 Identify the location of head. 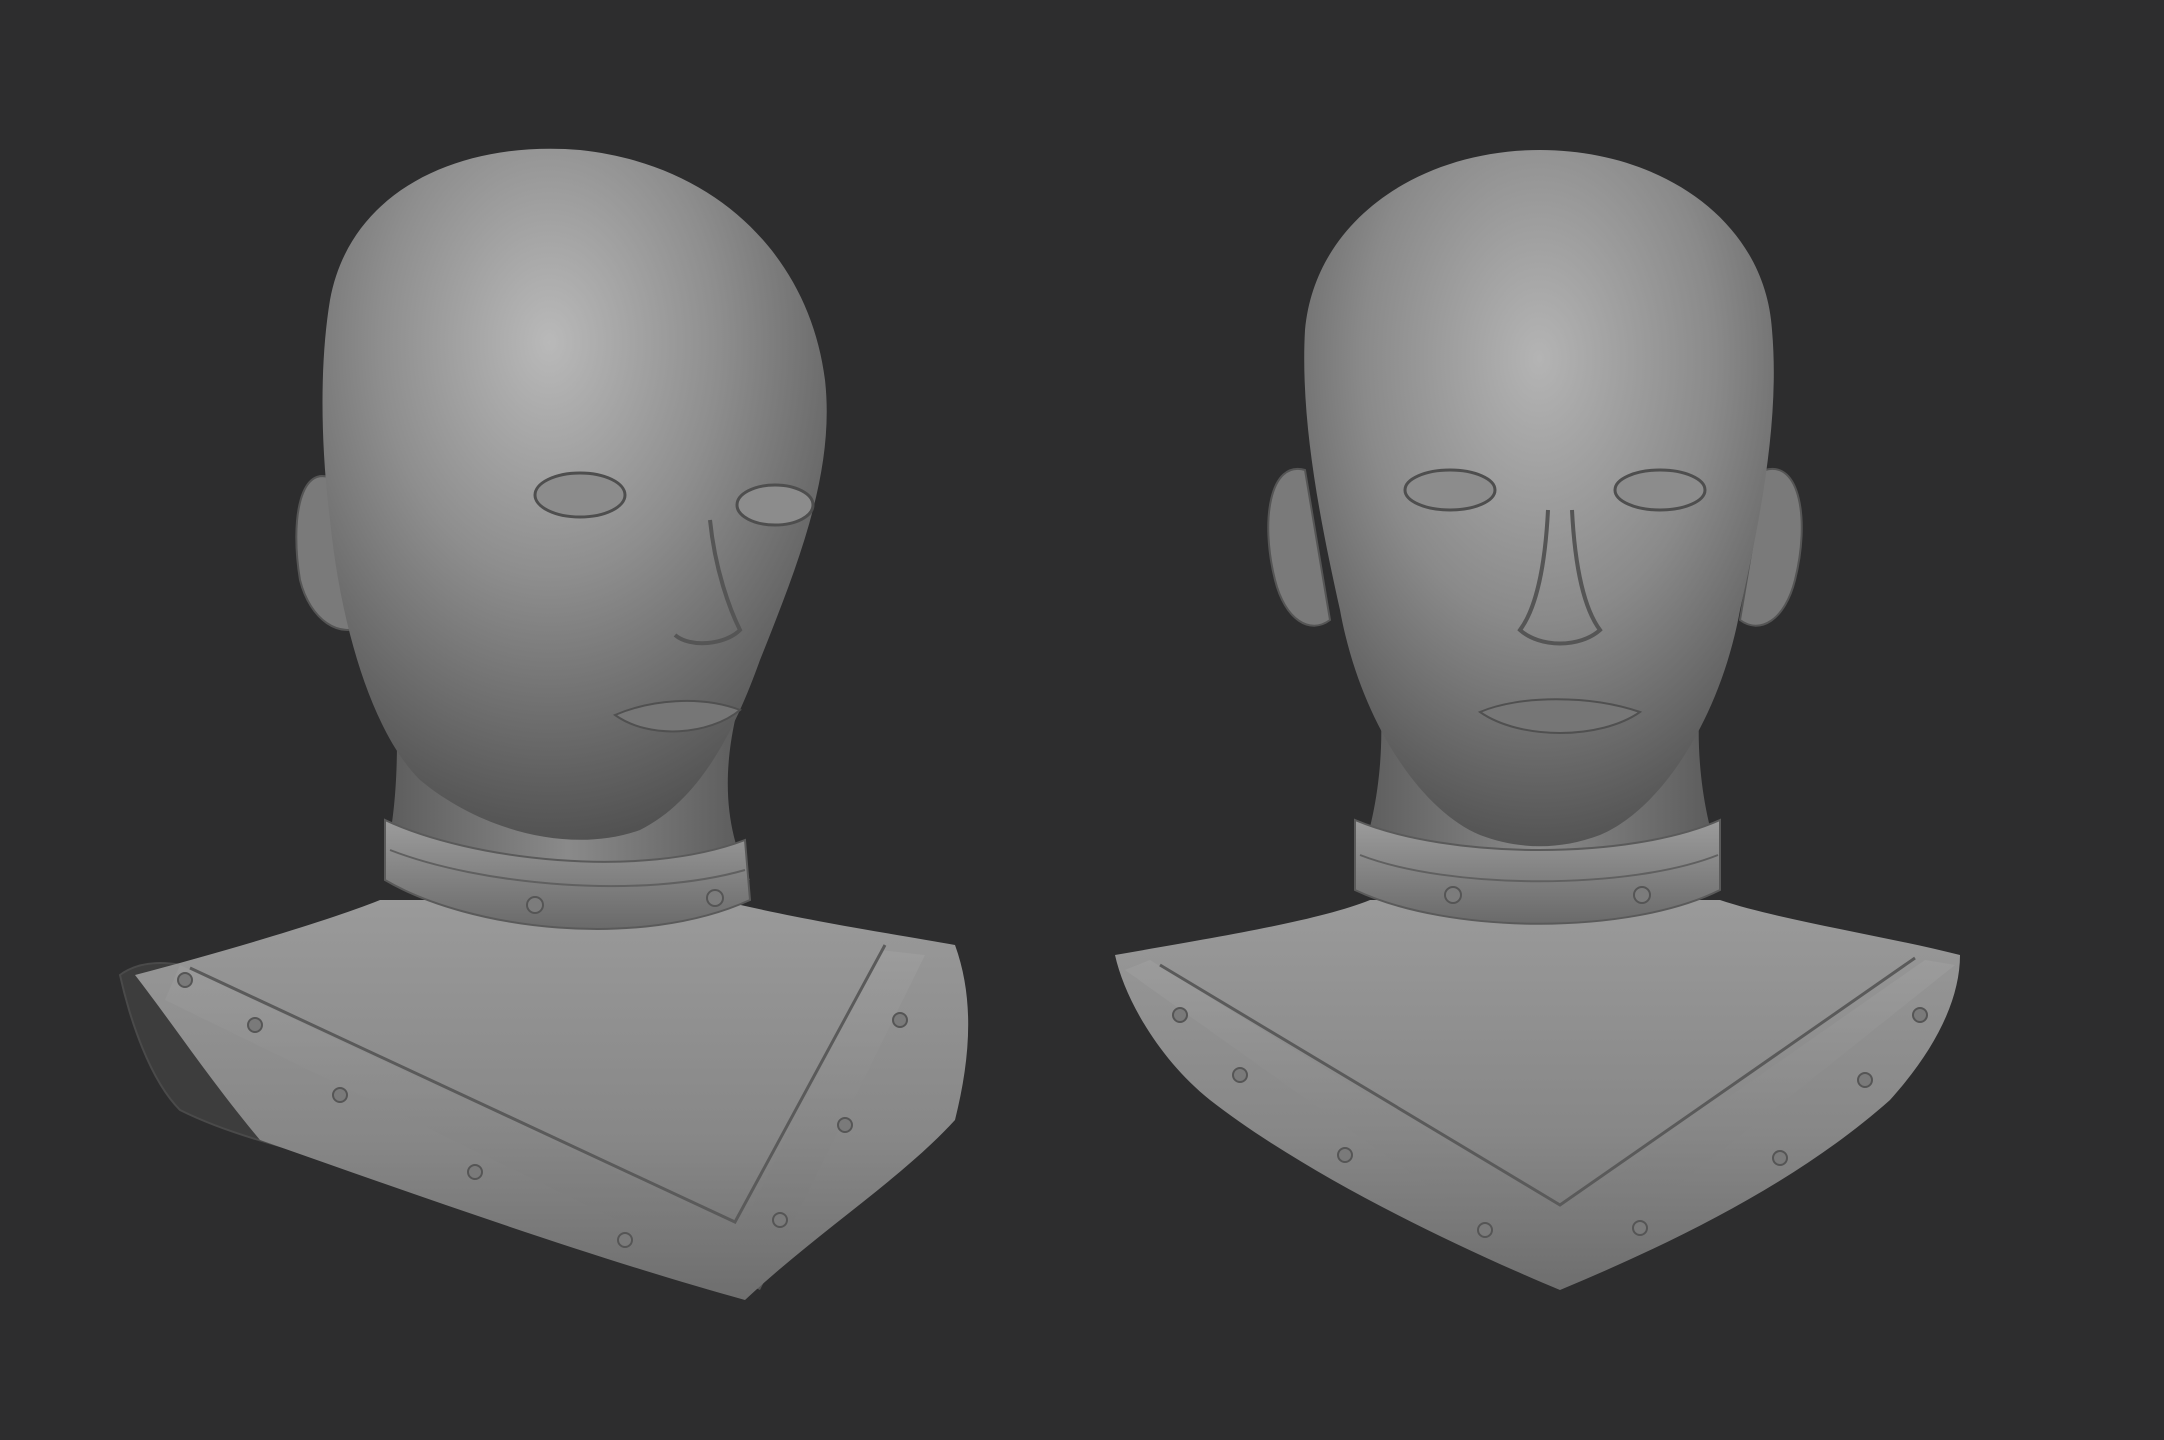
(1539, 498).